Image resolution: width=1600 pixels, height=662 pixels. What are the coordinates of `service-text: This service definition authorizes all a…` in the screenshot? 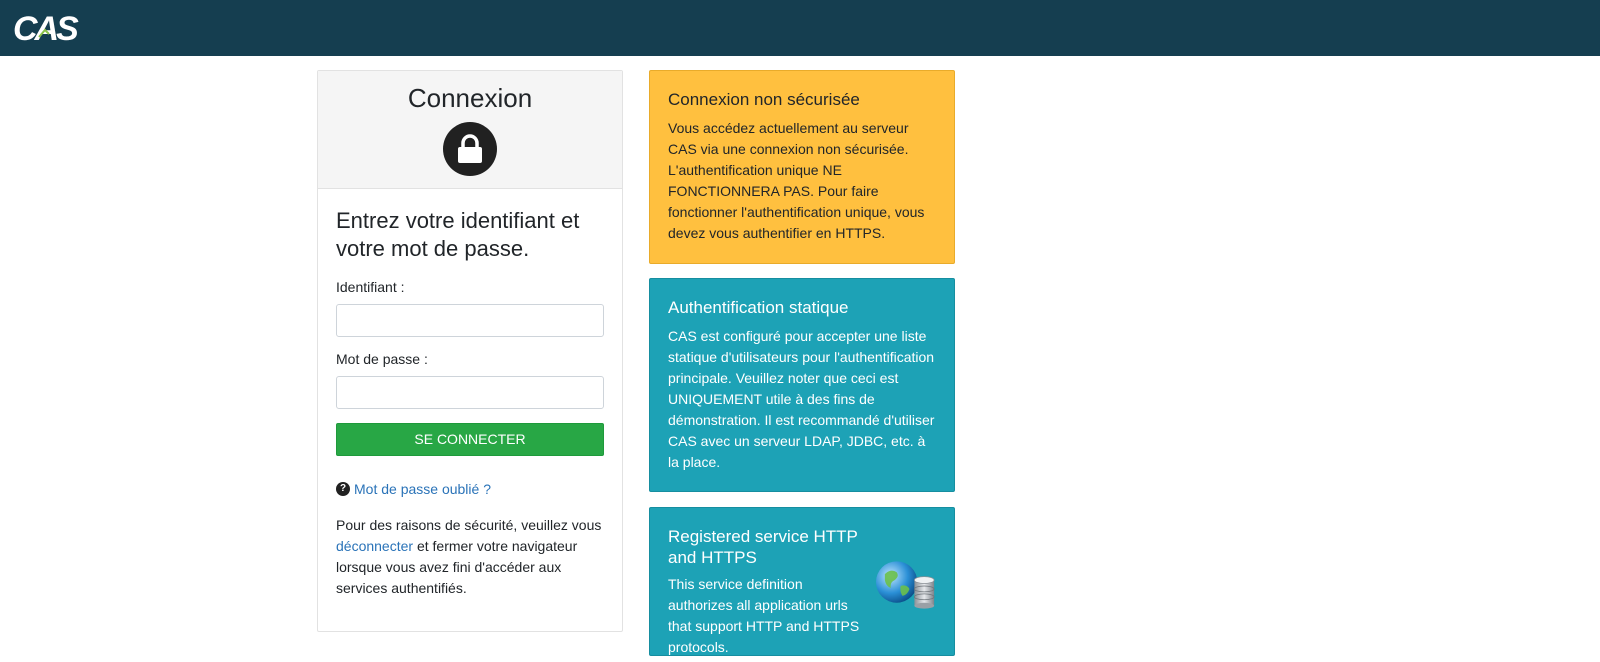 It's located at (764, 615).